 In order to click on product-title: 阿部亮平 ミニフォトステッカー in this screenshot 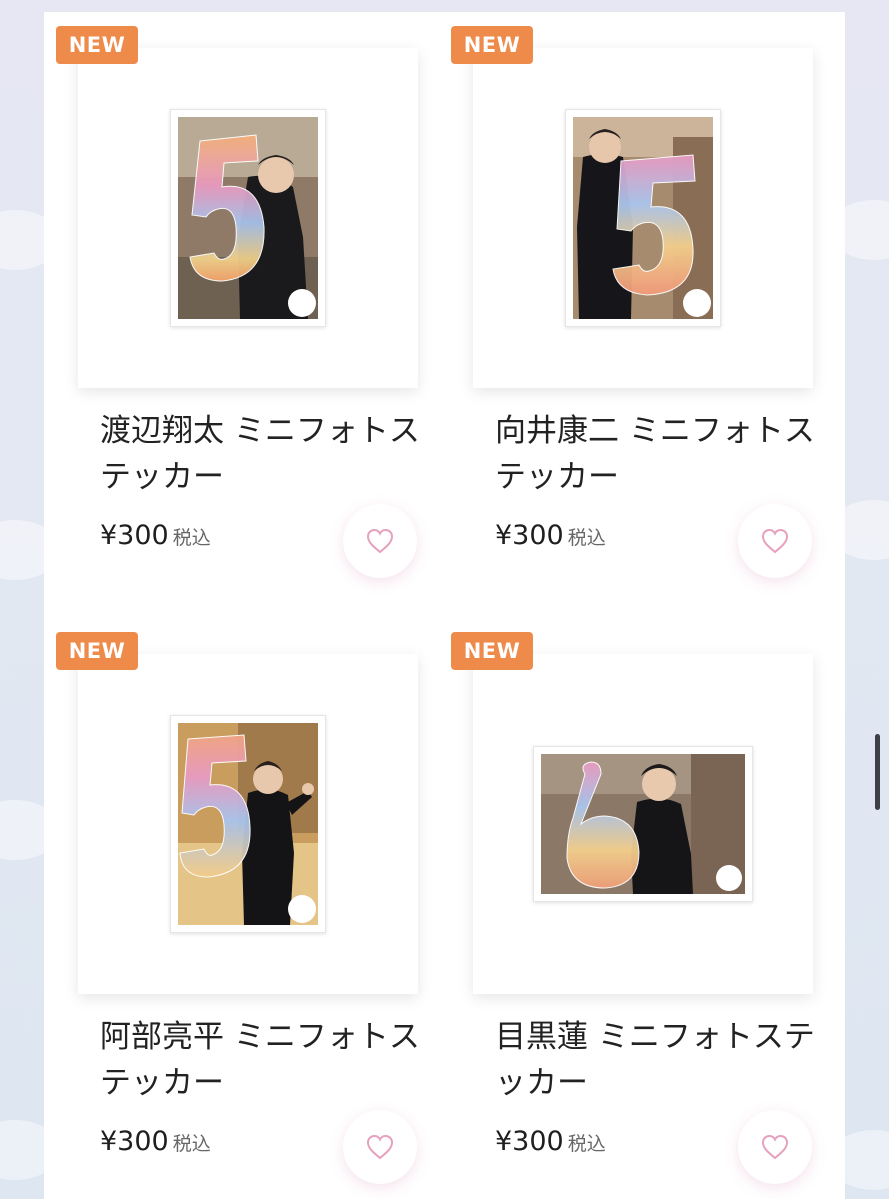, I will do `click(260, 1060)`.